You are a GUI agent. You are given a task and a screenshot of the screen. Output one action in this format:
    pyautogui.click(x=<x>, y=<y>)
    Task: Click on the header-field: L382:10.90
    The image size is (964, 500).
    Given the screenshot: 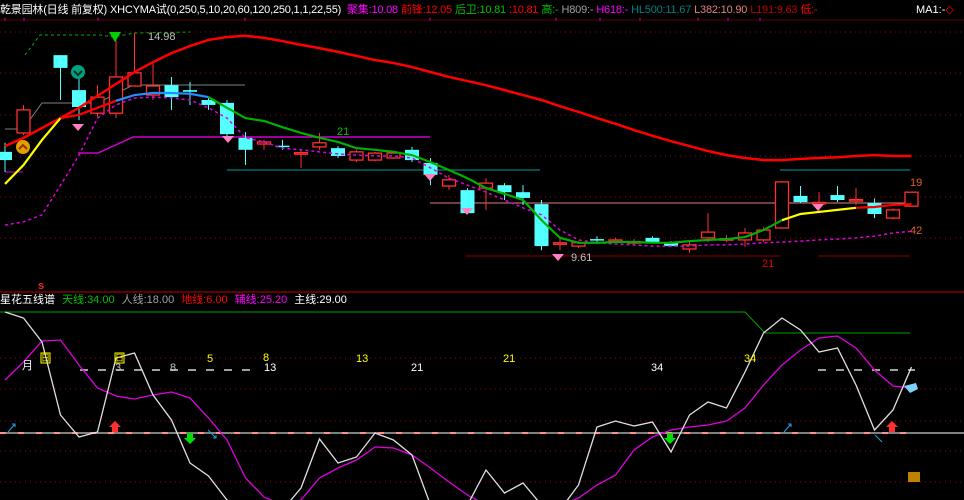 What is the action you would take?
    pyautogui.click(x=720, y=10)
    